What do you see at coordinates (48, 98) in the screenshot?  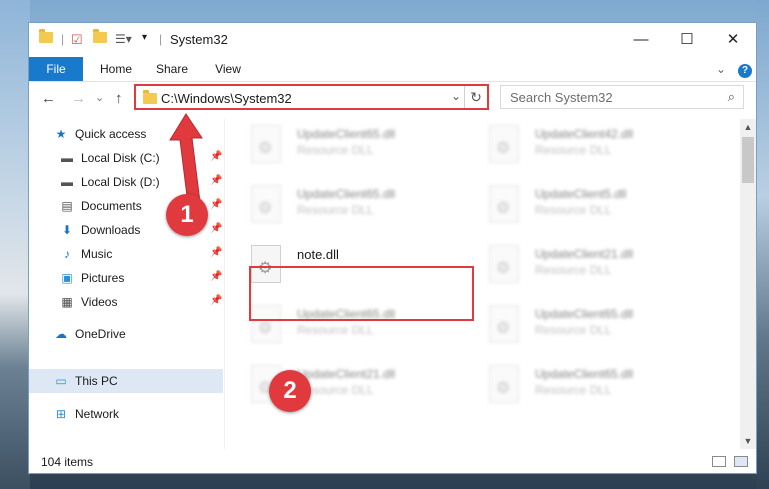 I see `back-button: ←` at bounding box center [48, 98].